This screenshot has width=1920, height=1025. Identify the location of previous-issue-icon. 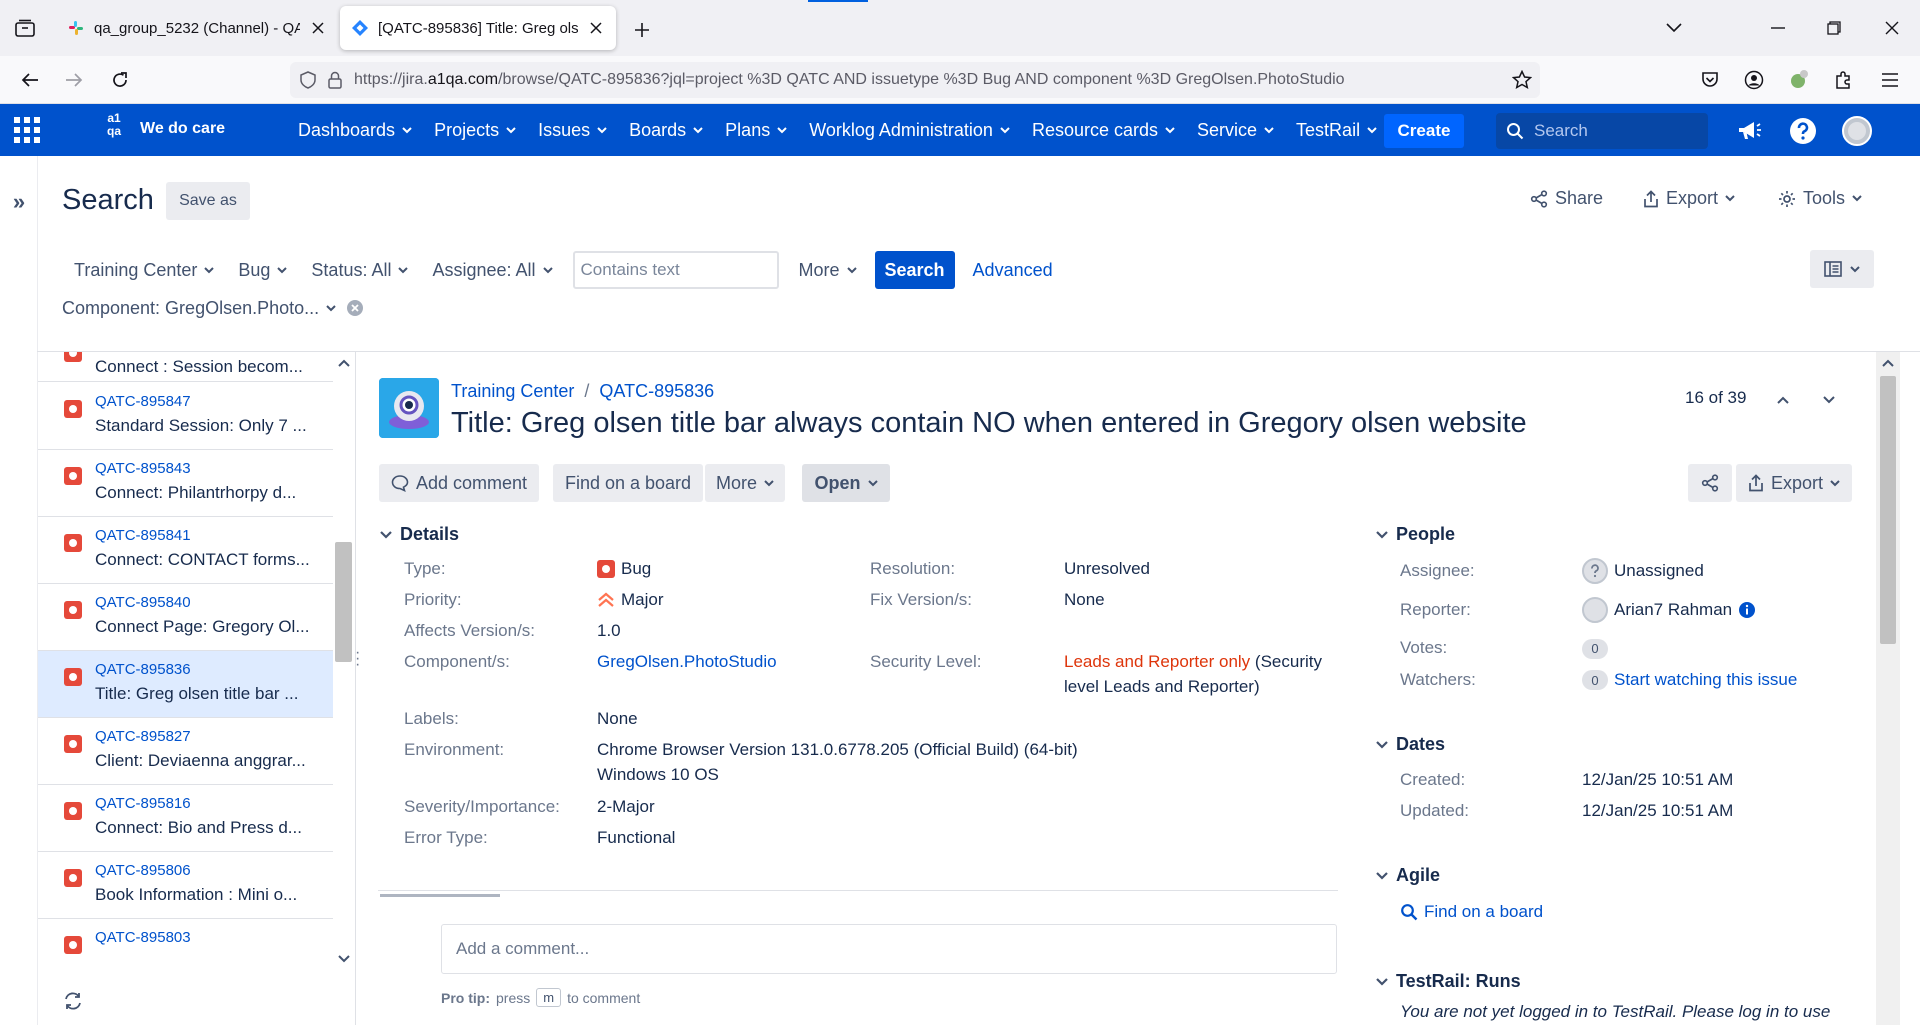
(1783, 400).